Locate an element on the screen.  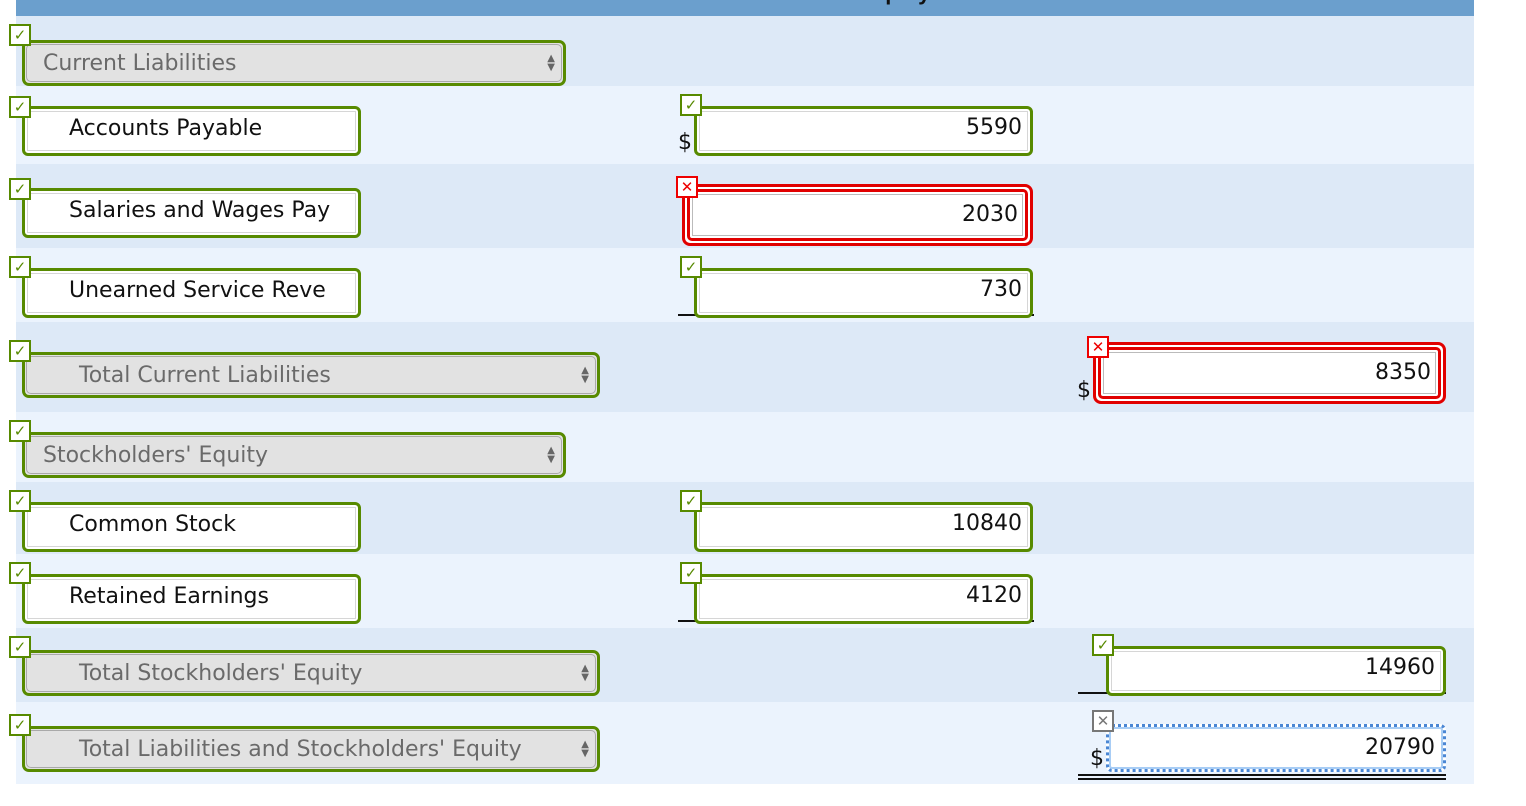
amount-value: 5590 is located at coordinates (994, 127).